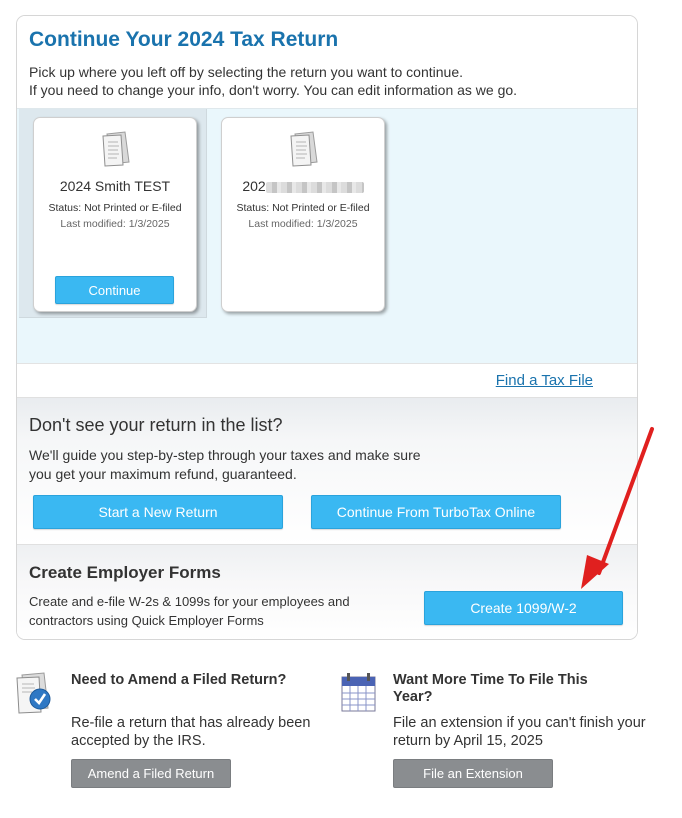 The image size is (682, 818). Describe the element at coordinates (436, 512) in the screenshot. I see `continue-from-turbotax-online-button: Continue From TurboTax Online` at that location.